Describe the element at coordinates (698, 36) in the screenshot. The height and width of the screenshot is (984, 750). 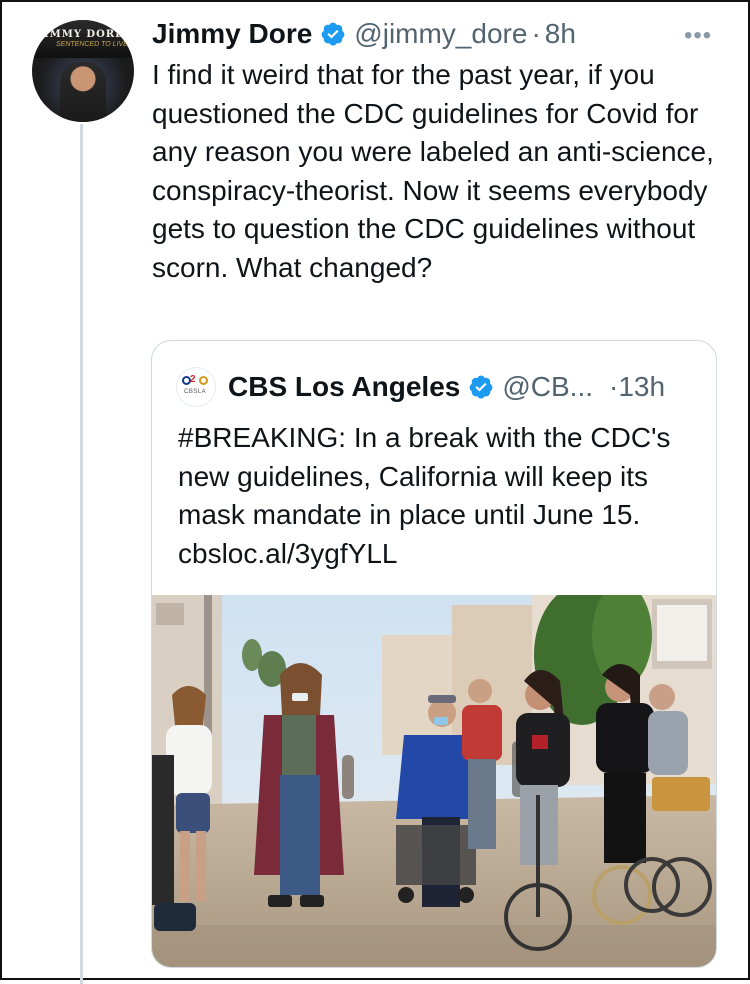
I see `more-options-icon: •••` at that location.